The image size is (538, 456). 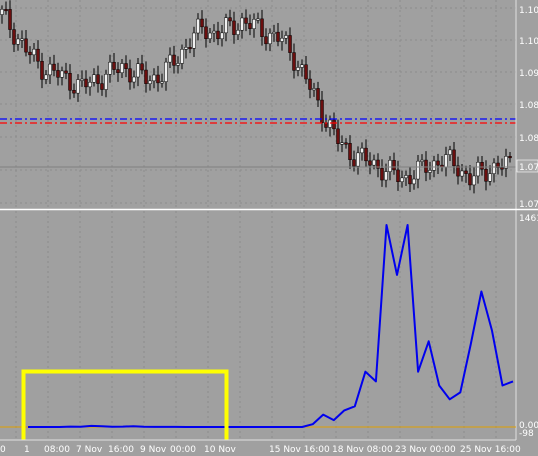 What do you see at coordinates (528, 205) in the screenshot?
I see `price-axis-label: 1.07` at bounding box center [528, 205].